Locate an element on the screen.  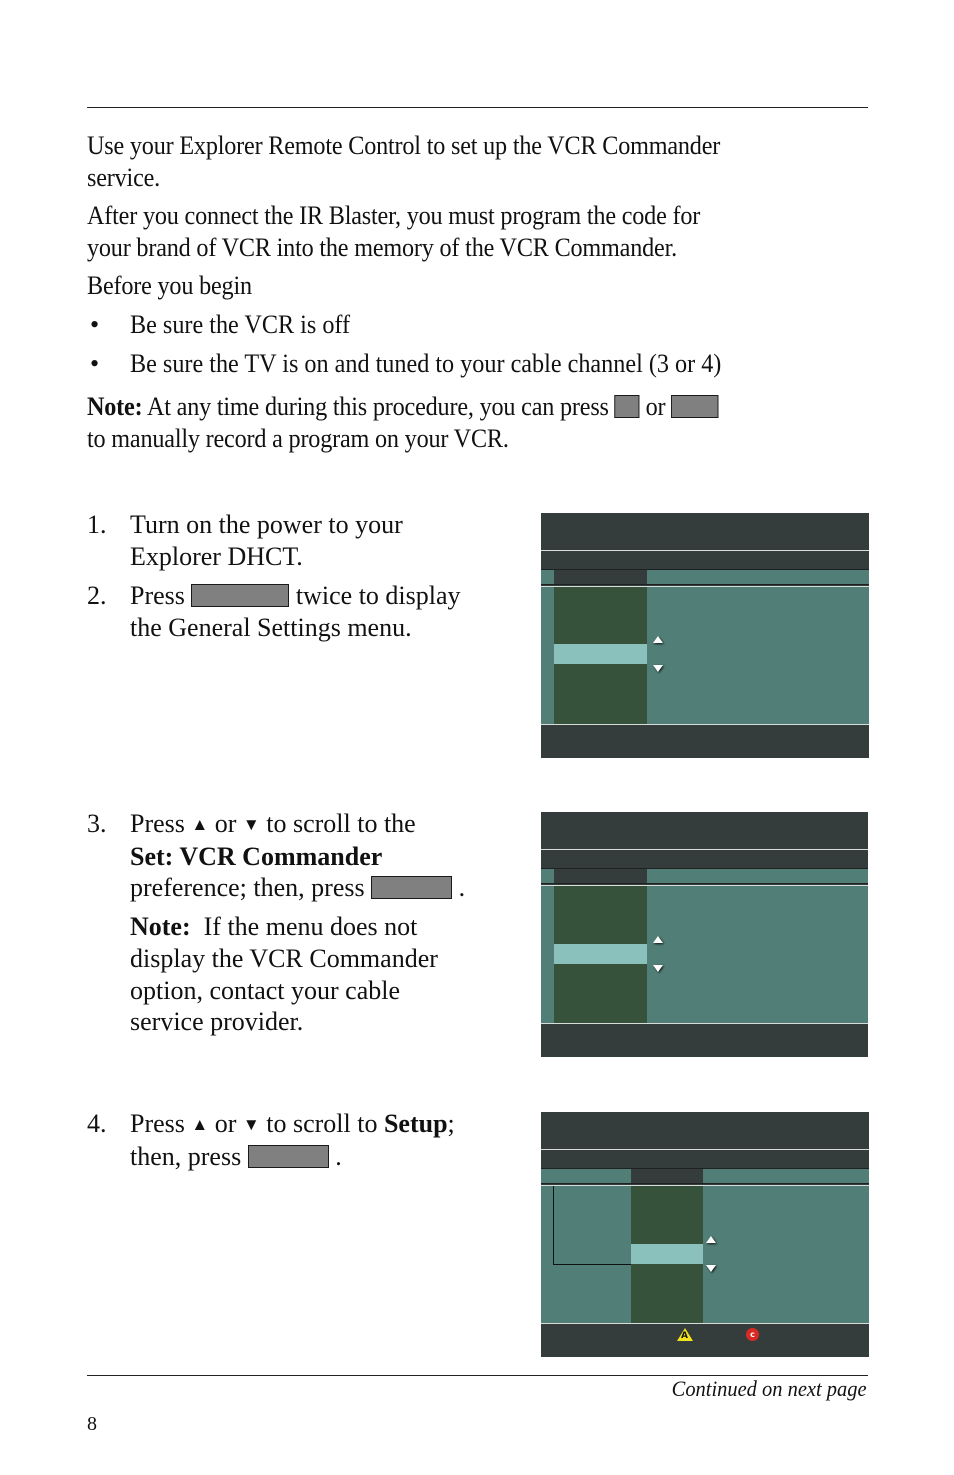
tv-screen-setup: A c is located at coordinates (705, 1234).